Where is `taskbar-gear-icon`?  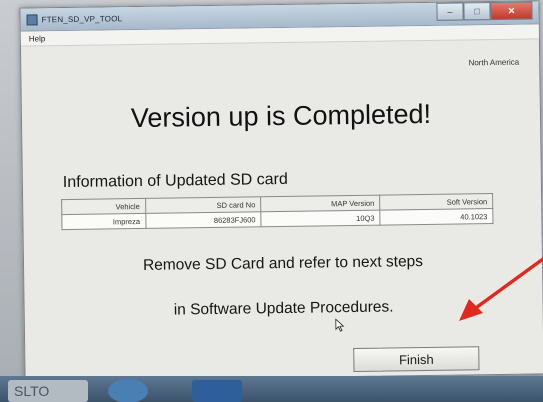 taskbar-gear-icon is located at coordinates (128, 390).